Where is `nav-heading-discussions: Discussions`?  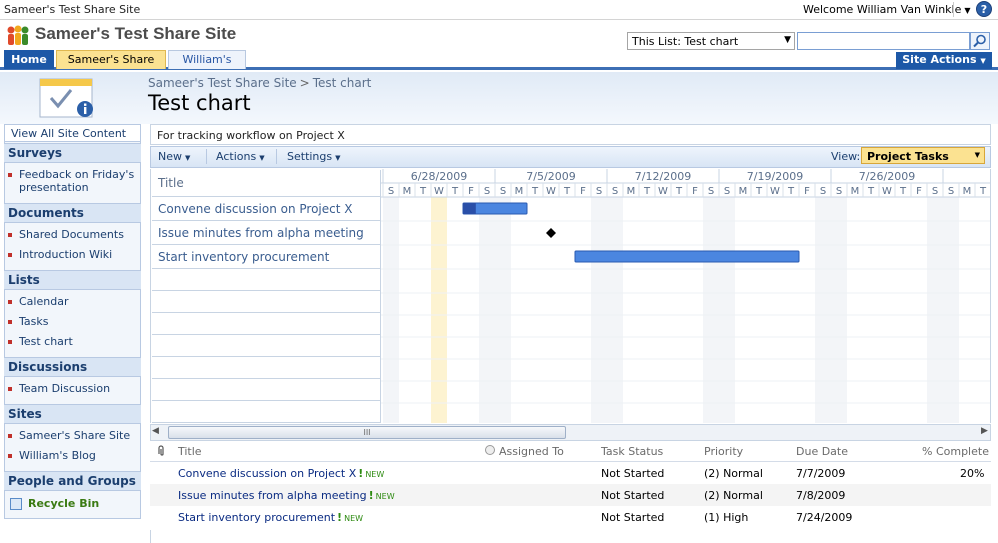 nav-heading-discussions: Discussions is located at coordinates (72, 367).